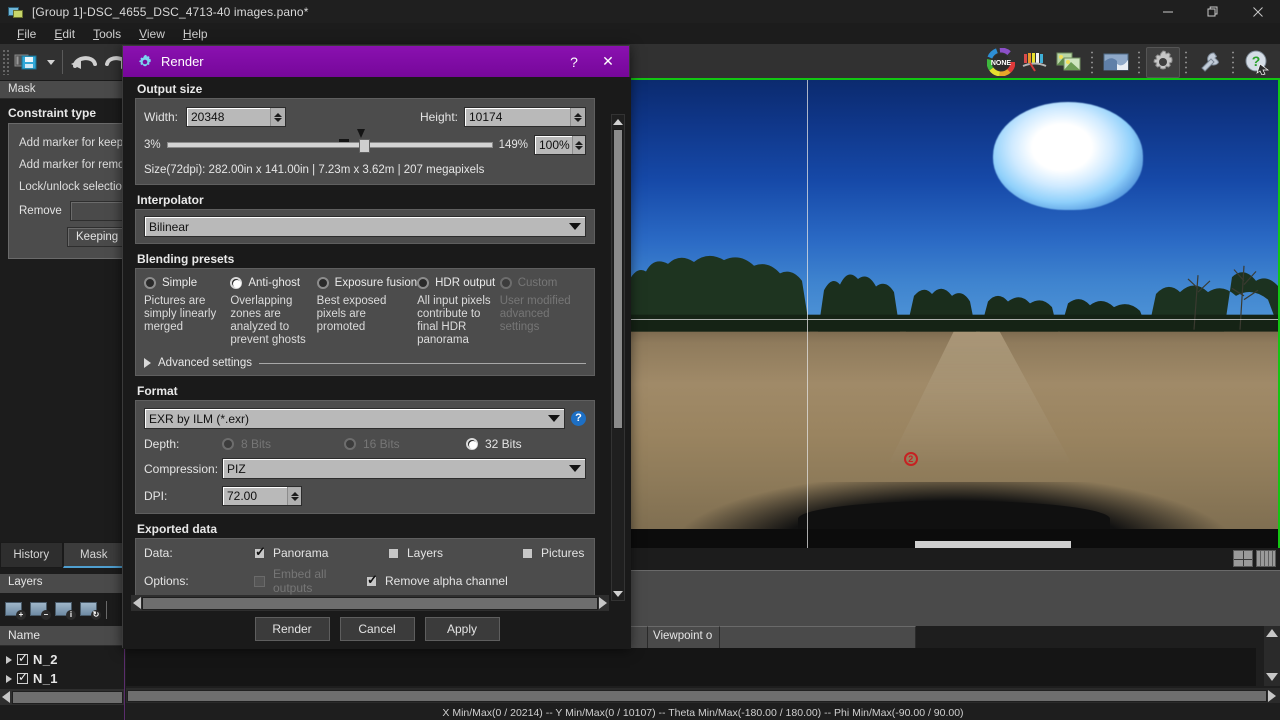 The width and height of the screenshot is (1280, 720). I want to click on save-project-icon, so click(27, 62).